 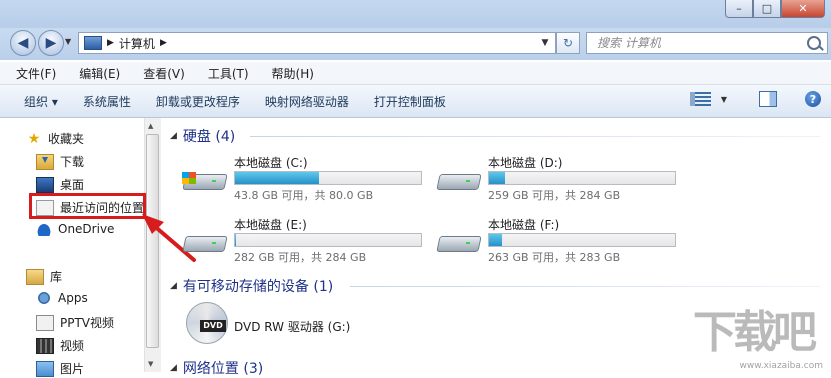 I want to click on onedrive-cloud-icon, so click(x=44, y=229).